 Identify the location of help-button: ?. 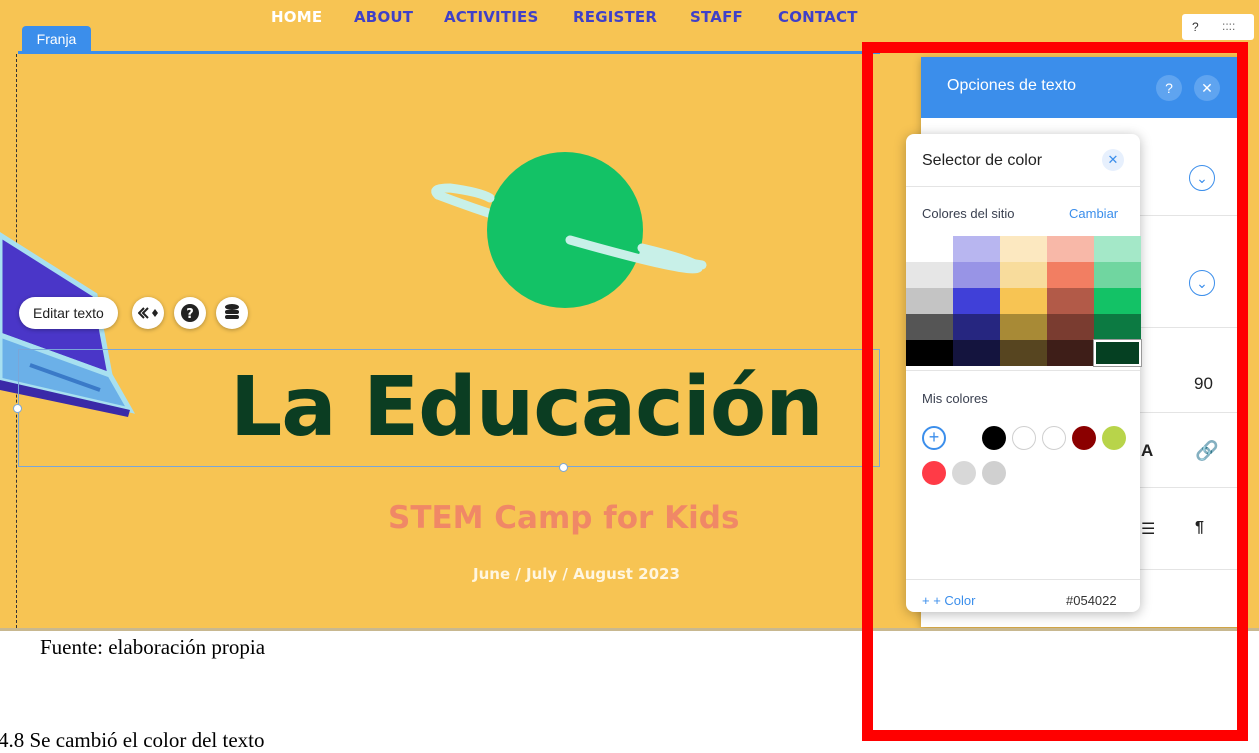
(190, 313).